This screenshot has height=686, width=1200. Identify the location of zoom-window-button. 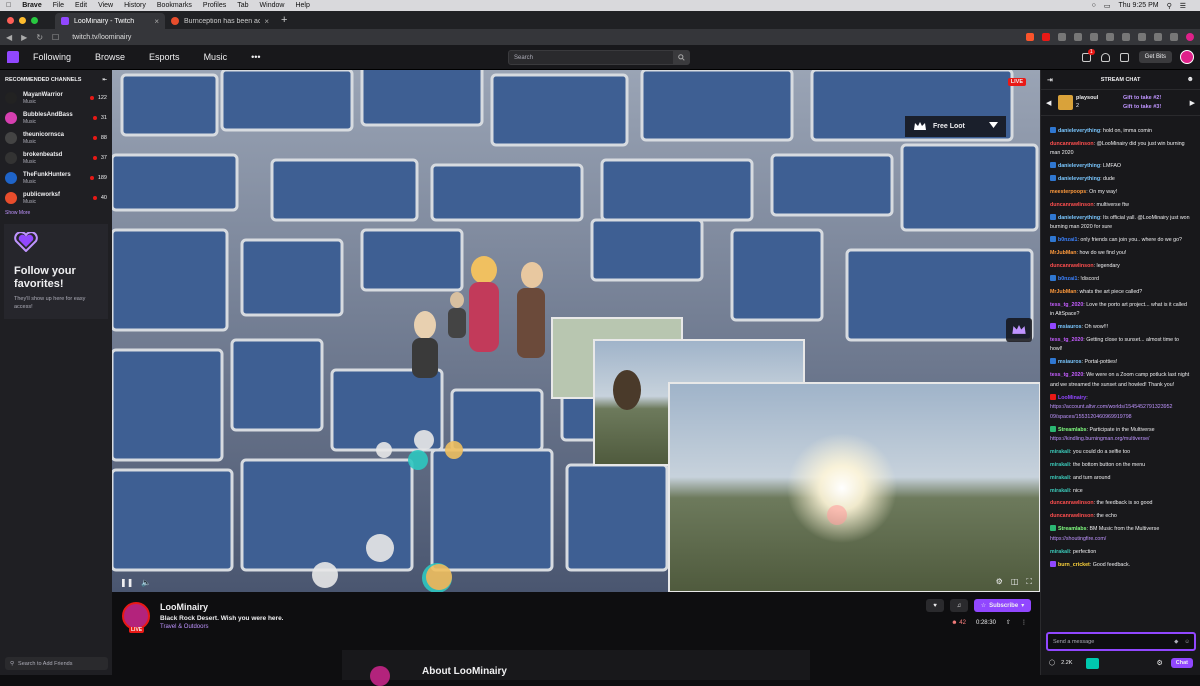
(34, 20).